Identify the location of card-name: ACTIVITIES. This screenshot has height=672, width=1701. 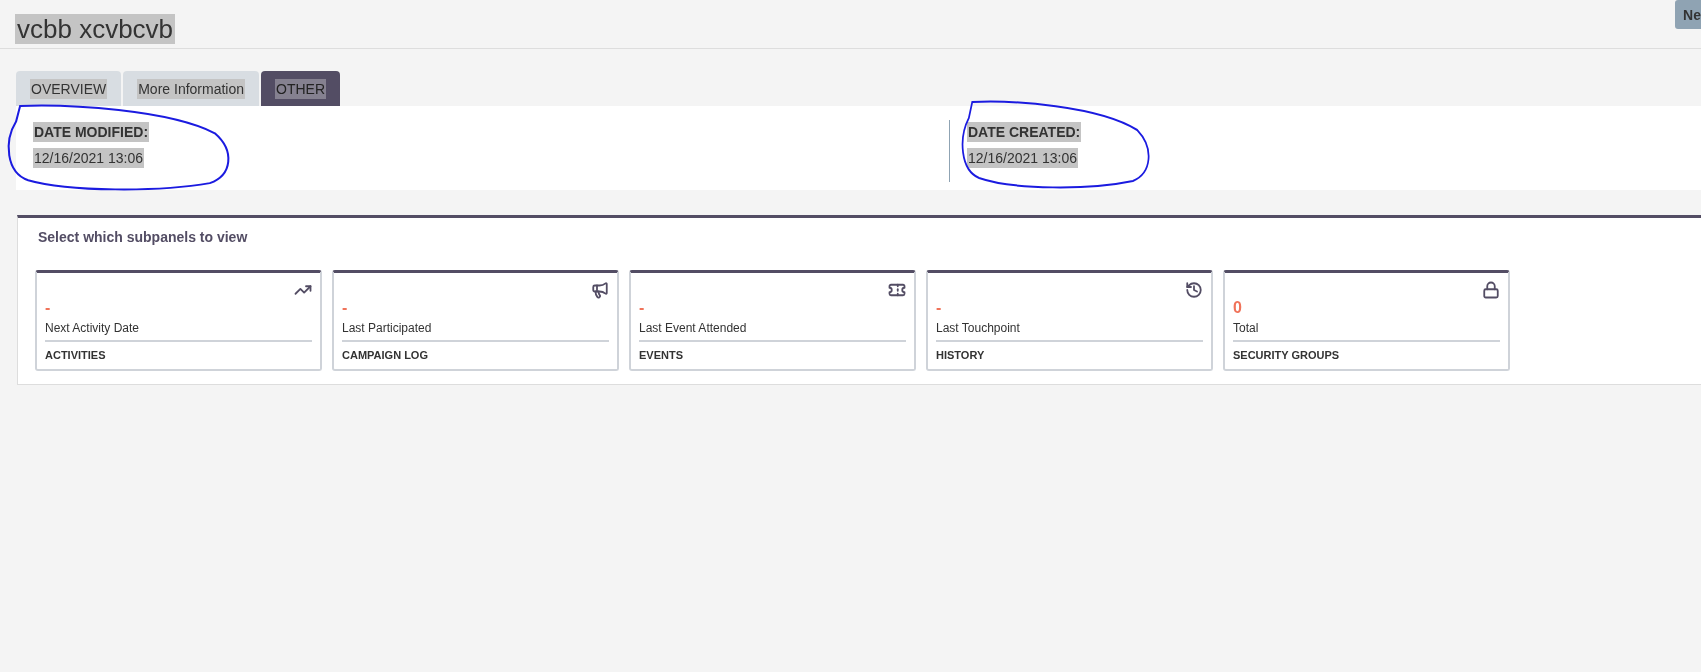
(75, 354).